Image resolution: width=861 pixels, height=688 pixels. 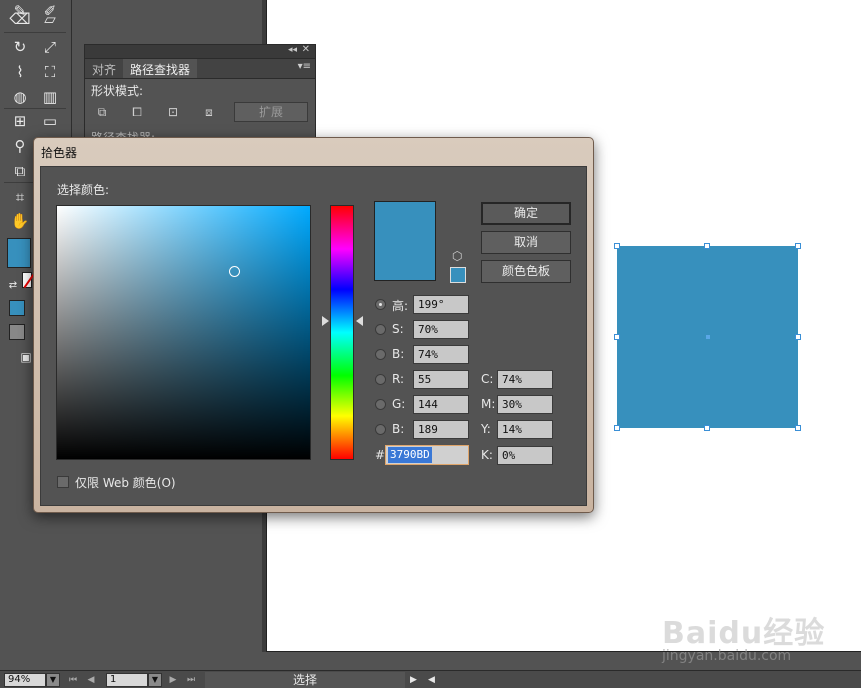 What do you see at coordinates (525, 455) in the screenshot?
I see `black-input: 0%` at bounding box center [525, 455].